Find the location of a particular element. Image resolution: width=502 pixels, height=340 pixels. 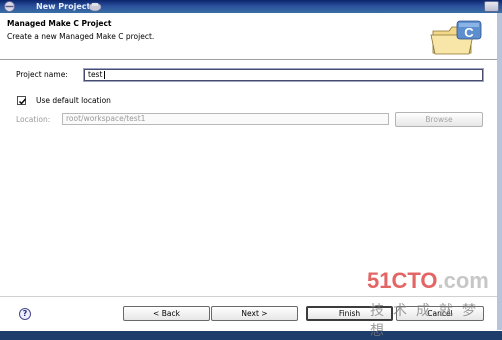

back-button: < Back is located at coordinates (166, 313).